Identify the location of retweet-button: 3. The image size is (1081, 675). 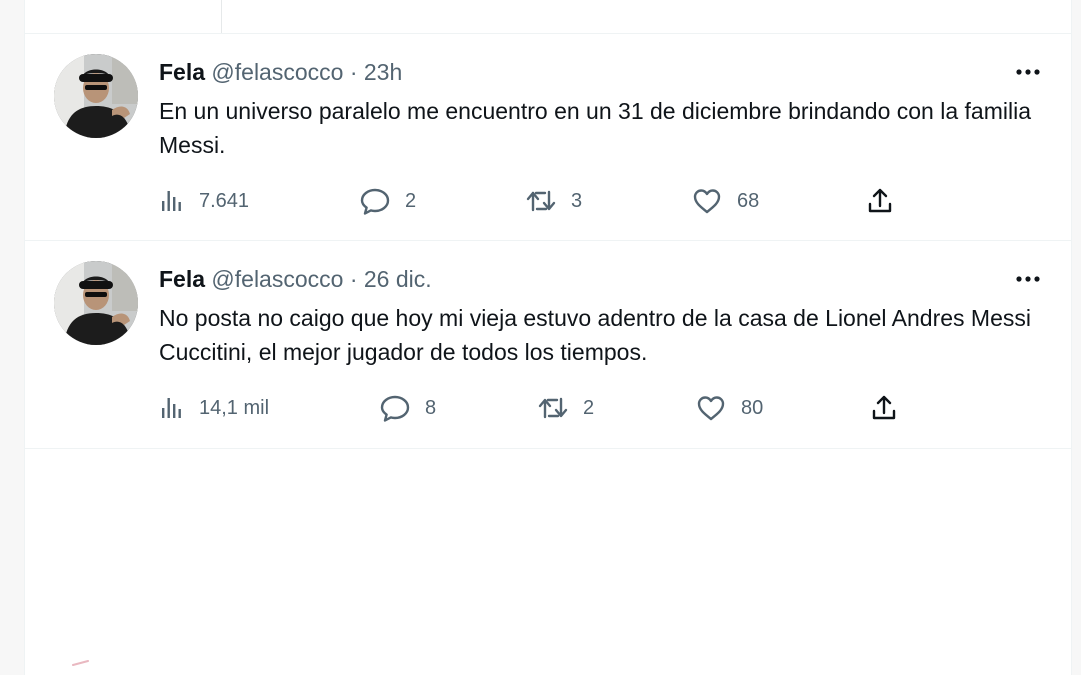
(553, 201).